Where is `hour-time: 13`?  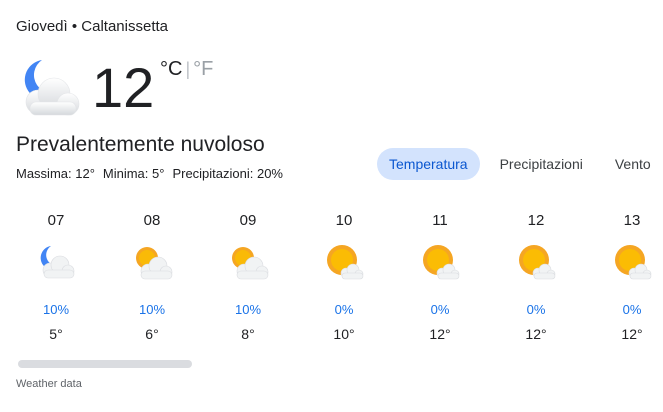 hour-time: 13 is located at coordinates (632, 220).